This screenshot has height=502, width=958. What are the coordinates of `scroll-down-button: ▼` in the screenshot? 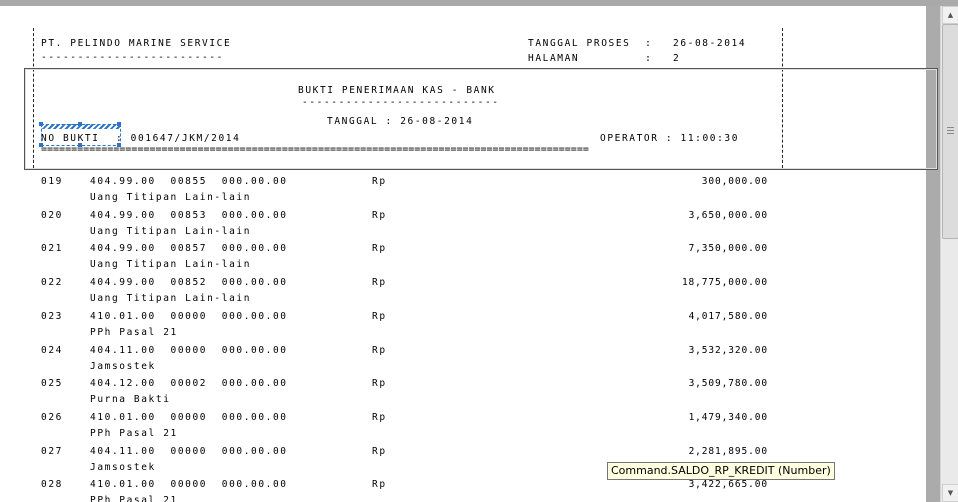 It's located at (950, 493).